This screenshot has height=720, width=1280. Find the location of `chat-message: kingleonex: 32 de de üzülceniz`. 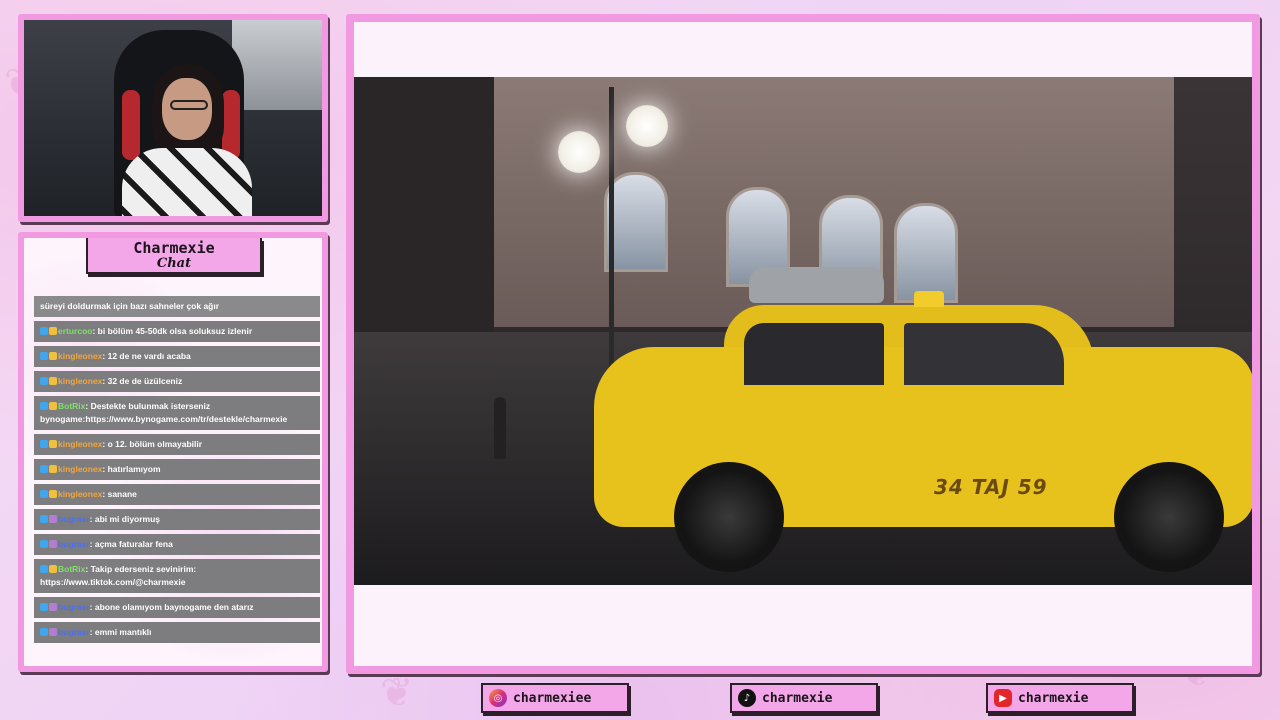

chat-message: kingleonex: 32 de de üzülceniz is located at coordinates (177, 381).